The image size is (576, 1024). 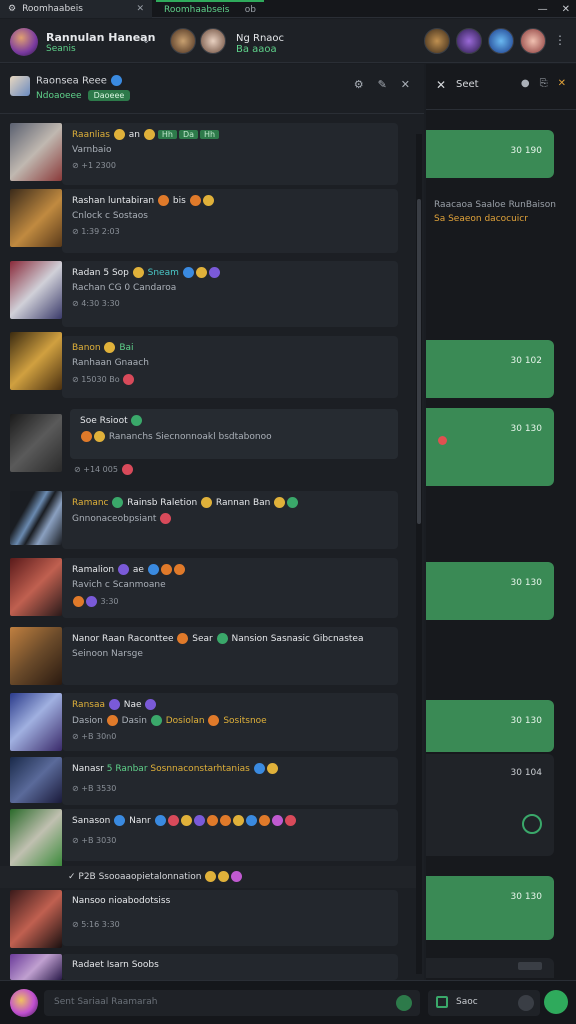 I want to click on bubble-text: 30 130, so click(x=526, y=429).